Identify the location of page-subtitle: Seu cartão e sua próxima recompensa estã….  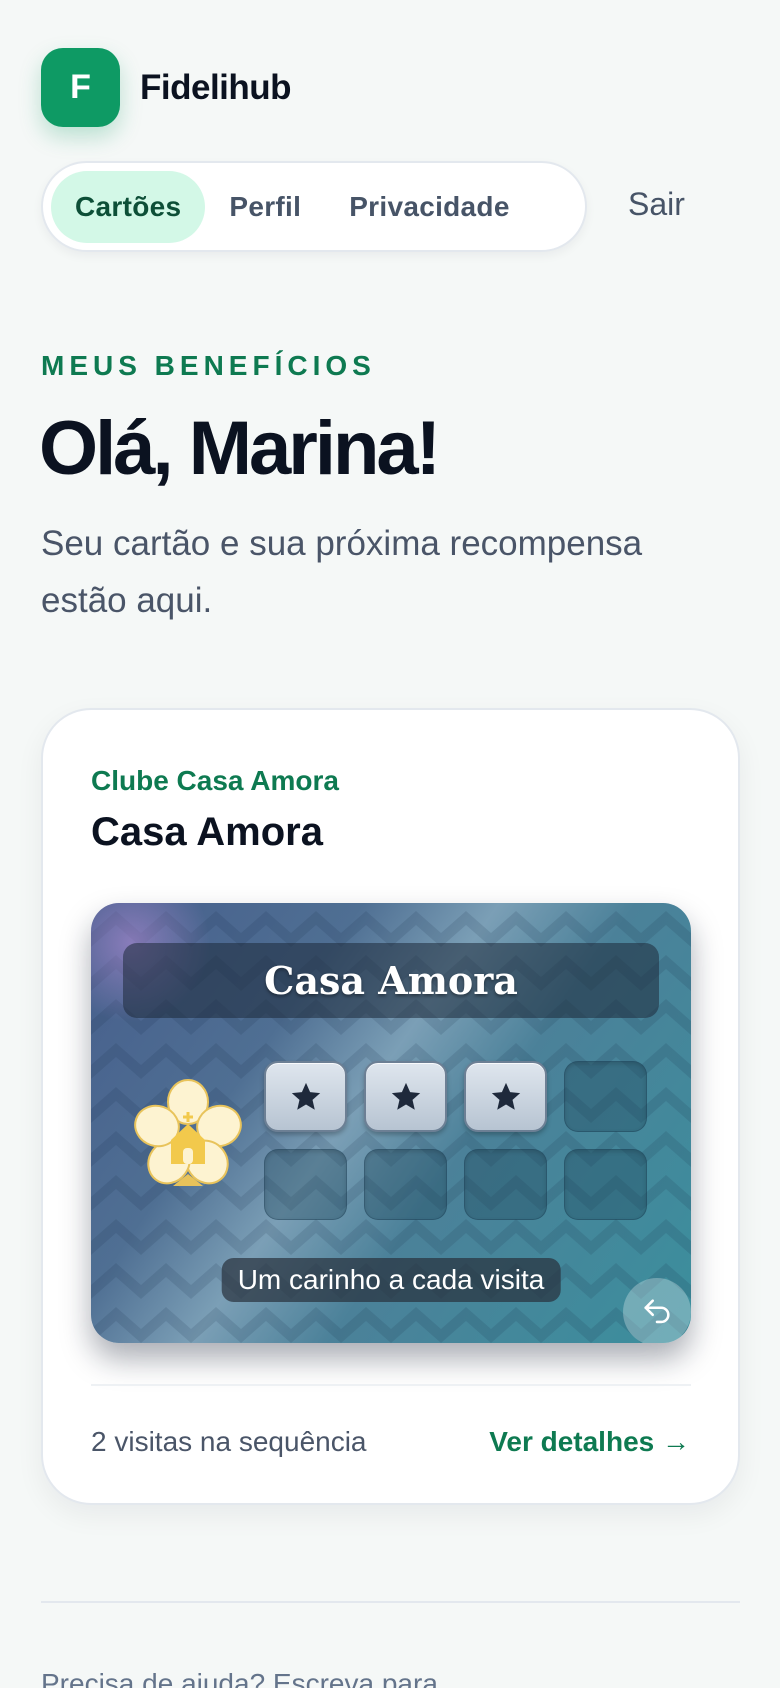
(342, 572).